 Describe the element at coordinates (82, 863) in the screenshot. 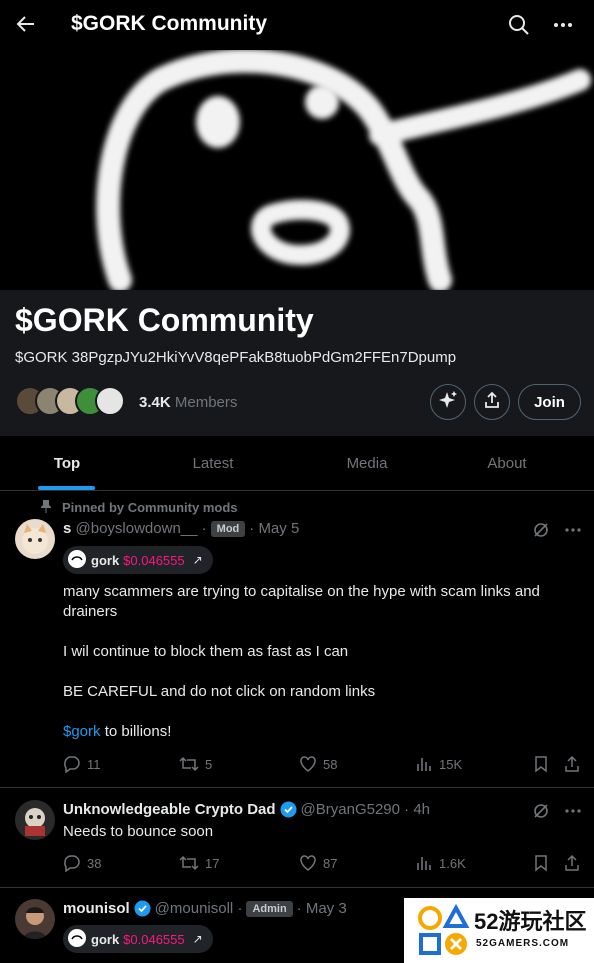

I see `reply-button: 38` at that location.